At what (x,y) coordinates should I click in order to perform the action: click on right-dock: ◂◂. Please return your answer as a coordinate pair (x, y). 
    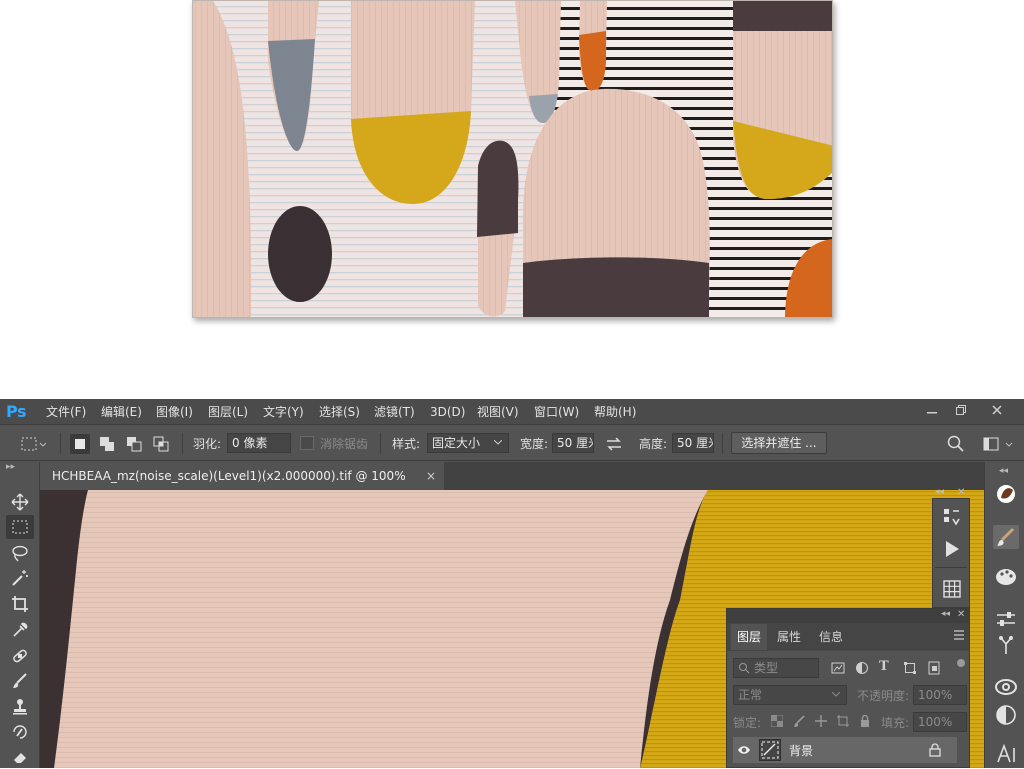
    Looking at the image, I should click on (1004, 615).